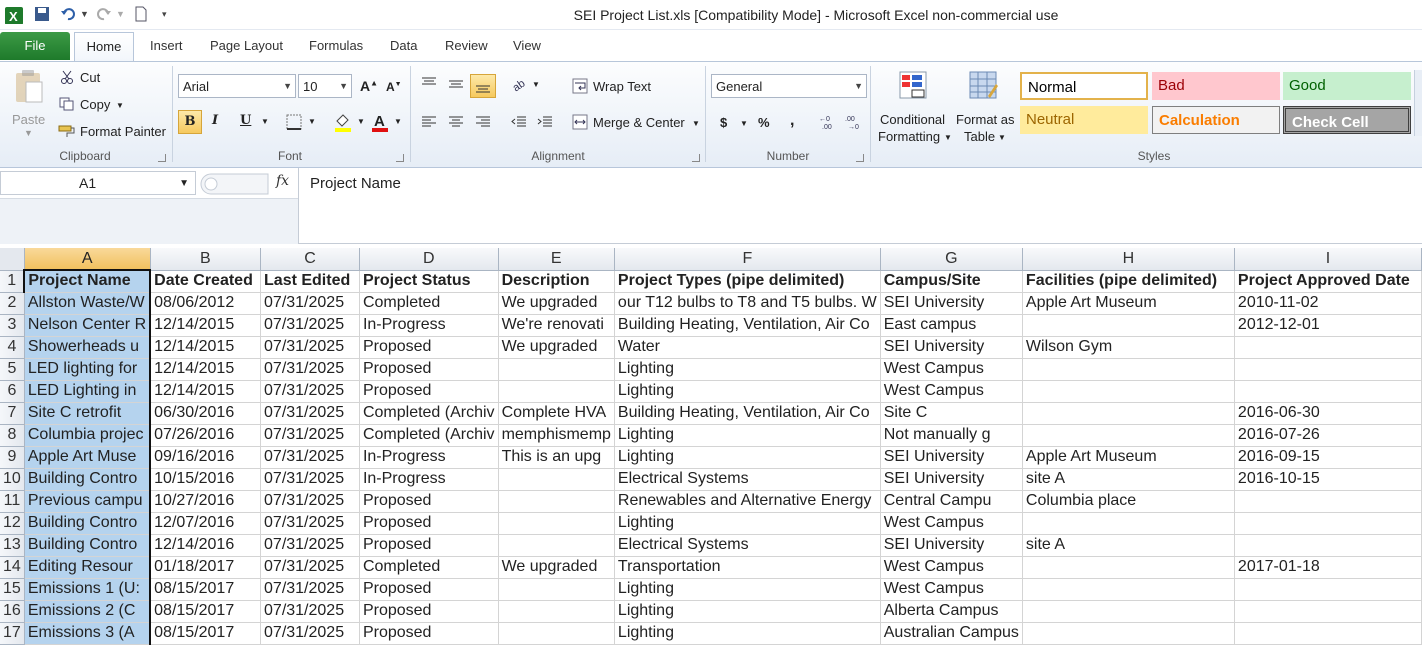 This screenshot has height=645, width=1422. I want to click on paste-dropdown-icon: ▼, so click(28, 133).